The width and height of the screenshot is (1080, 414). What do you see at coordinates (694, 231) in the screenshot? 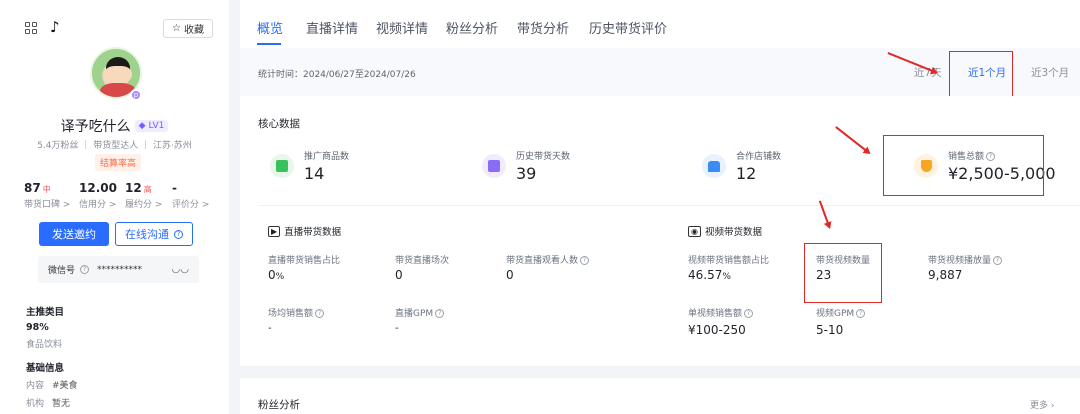
I see `video-camera-icon: ◉` at bounding box center [694, 231].